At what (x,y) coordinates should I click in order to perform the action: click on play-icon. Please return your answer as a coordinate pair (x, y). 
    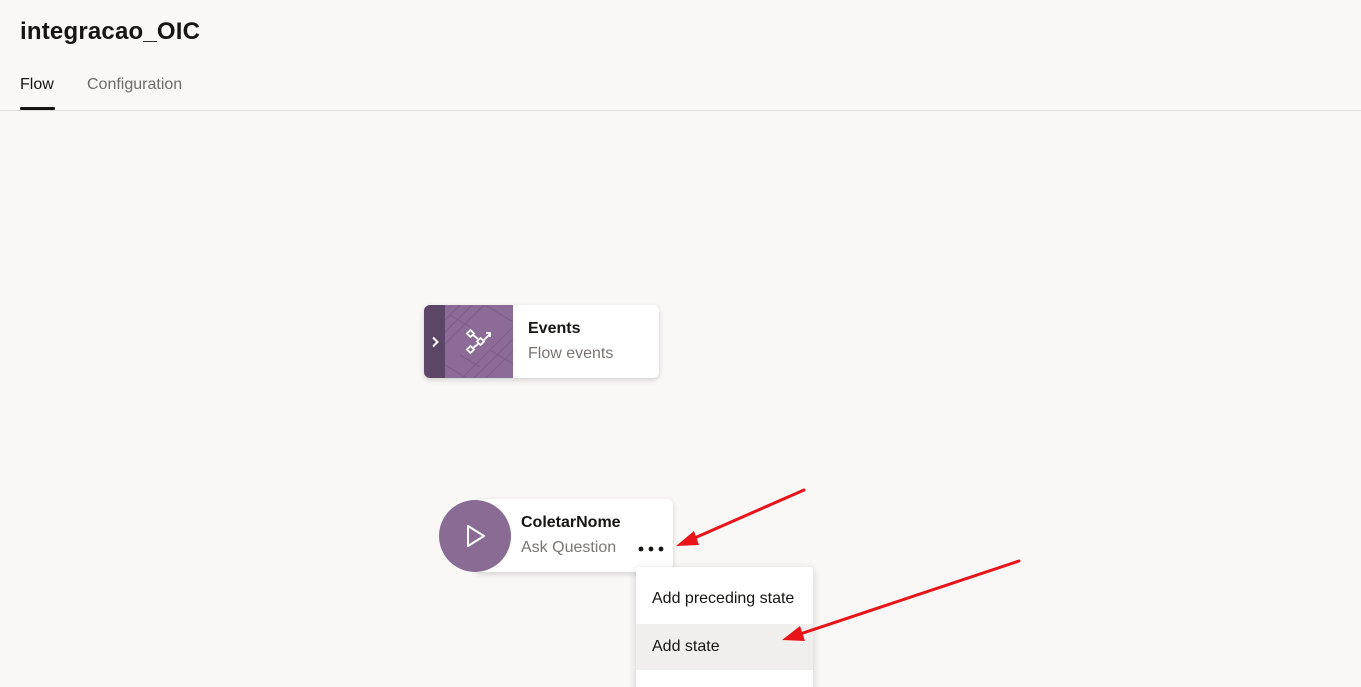
    Looking at the image, I should click on (475, 536).